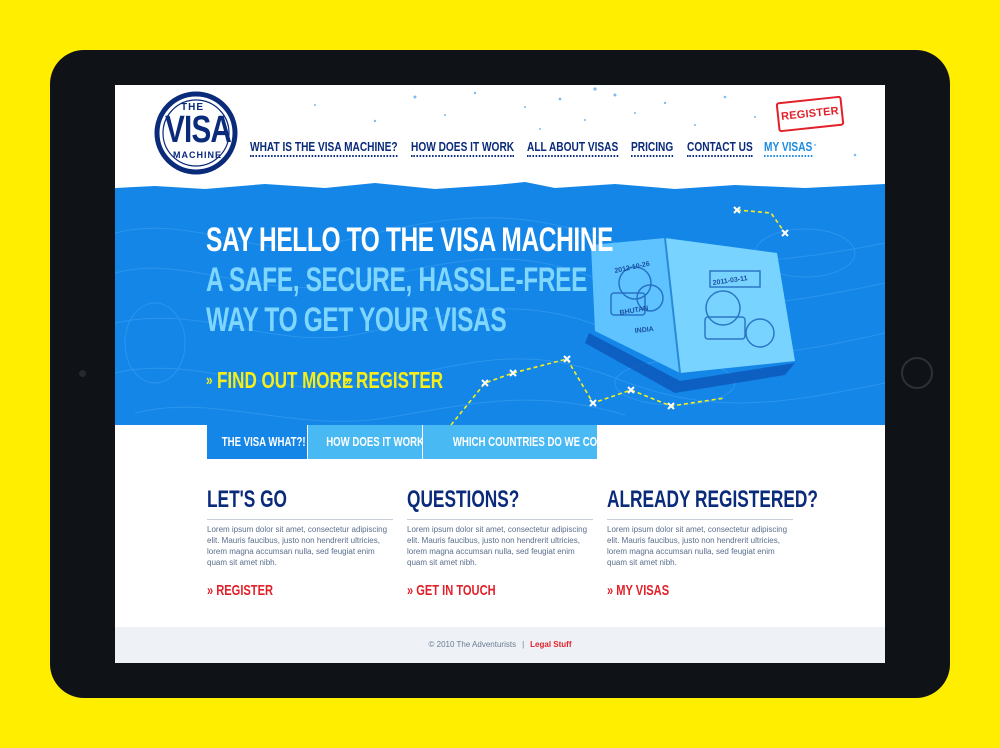 This screenshot has height=748, width=1000. Describe the element at coordinates (676, 590) in the screenshot. I see `my-visas-link: » MY VISAS` at that location.